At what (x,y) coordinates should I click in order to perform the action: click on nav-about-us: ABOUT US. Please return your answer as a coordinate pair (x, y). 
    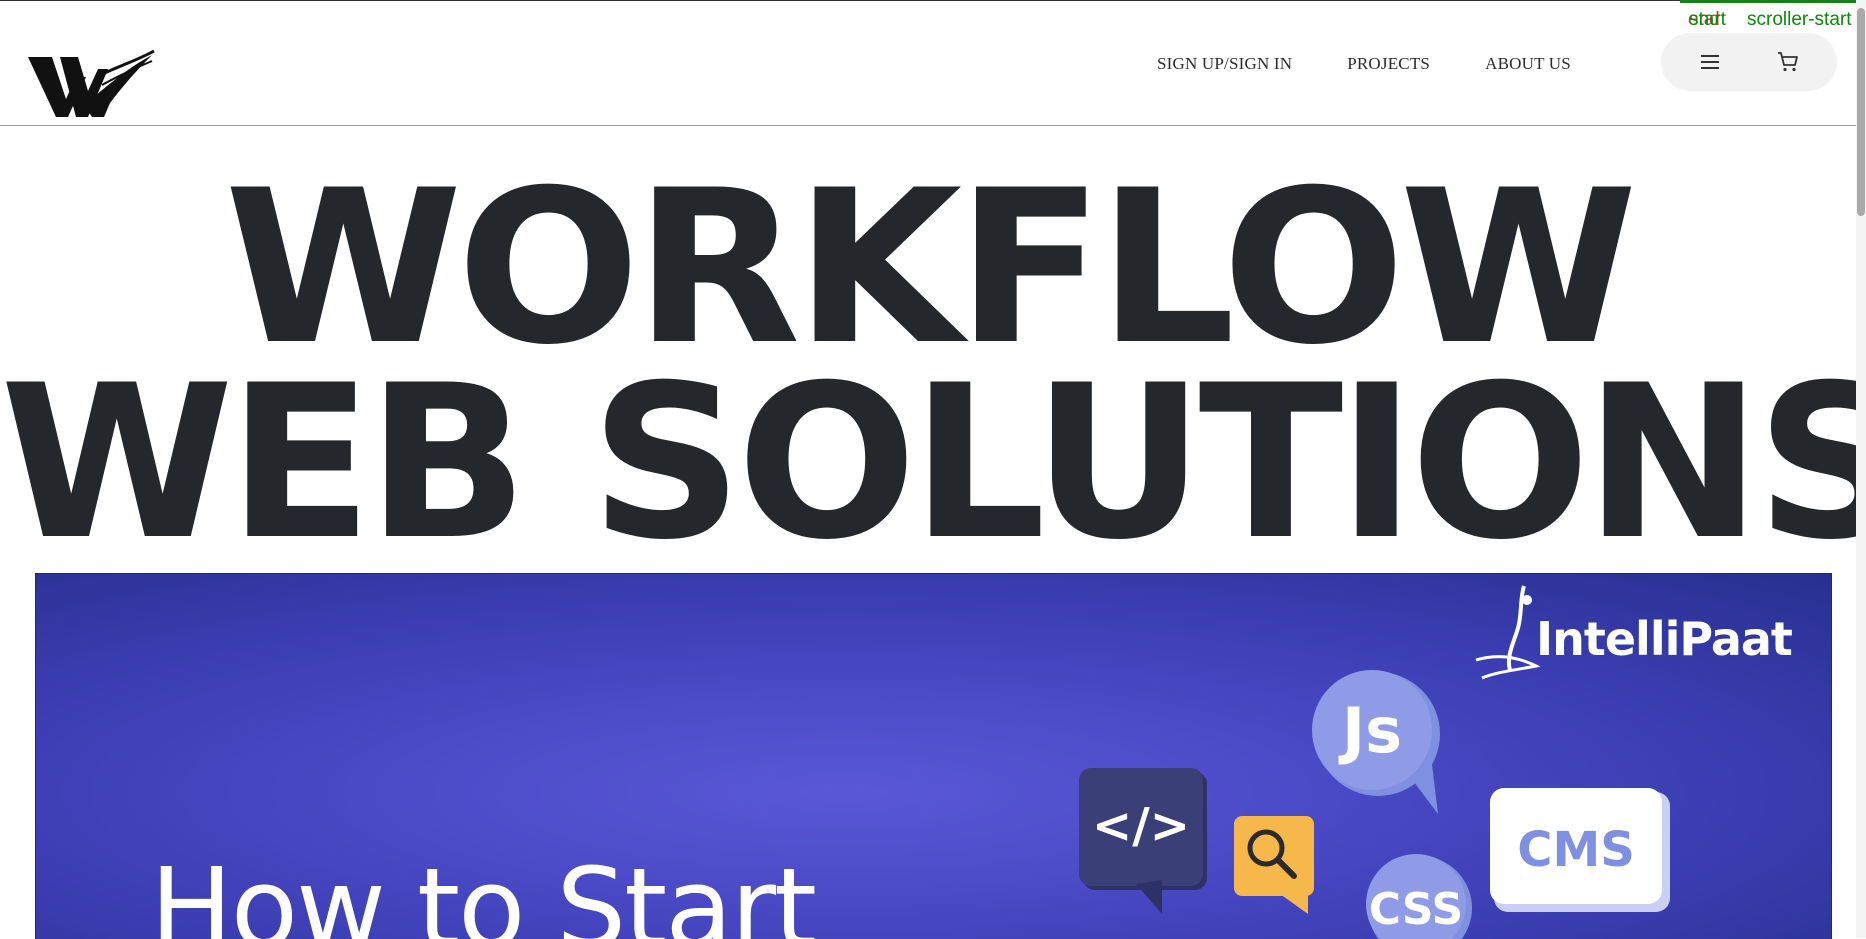
    Looking at the image, I should click on (1528, 64).